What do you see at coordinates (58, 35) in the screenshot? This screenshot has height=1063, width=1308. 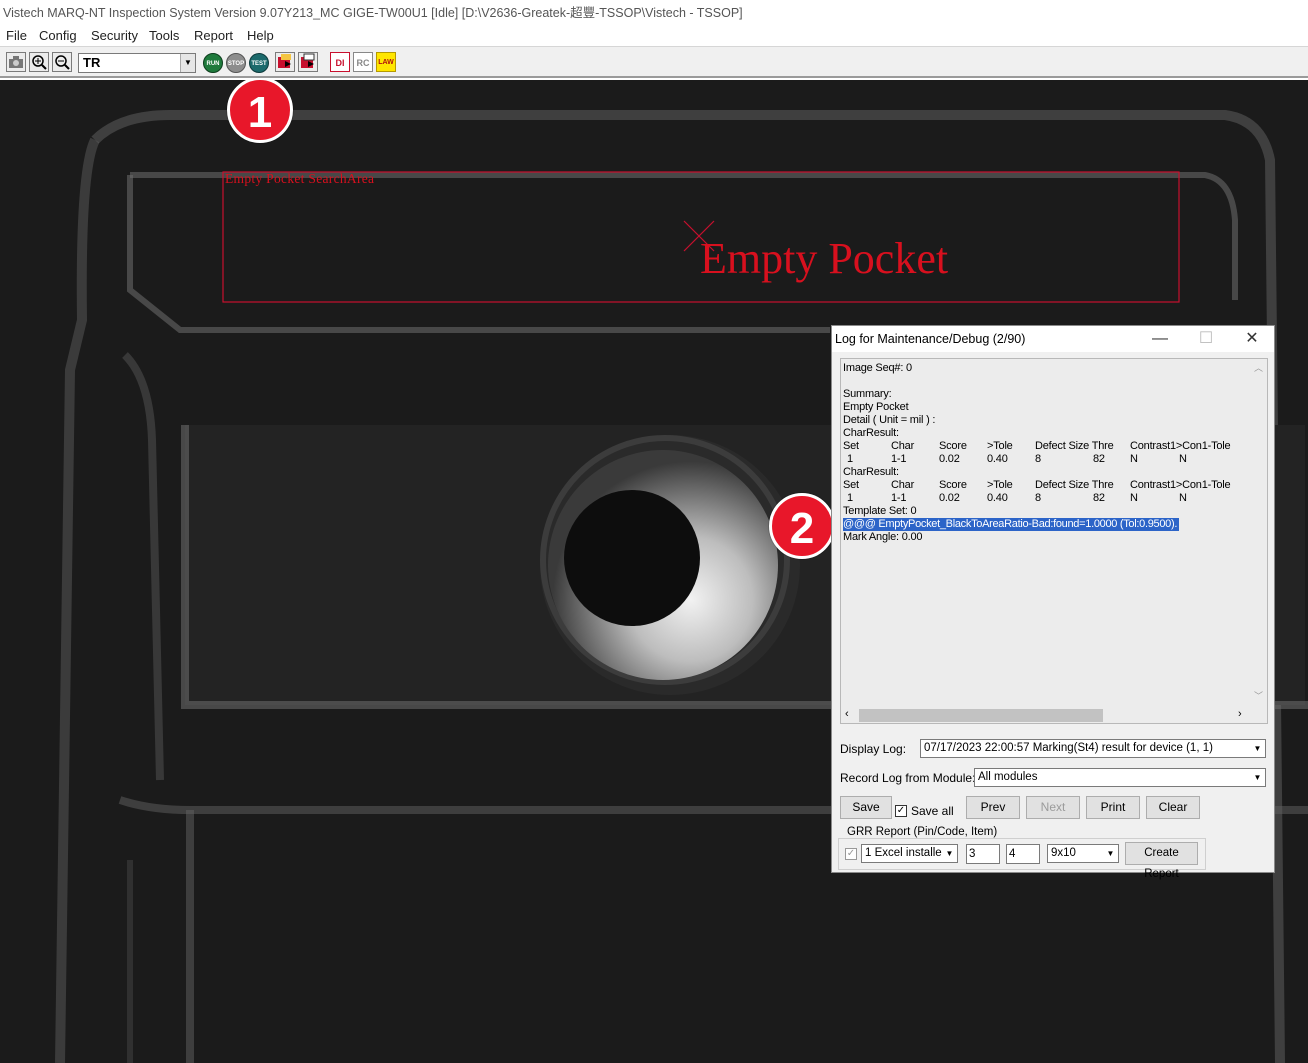 I see `menu-config: Config` at bounding box center [58, 35].